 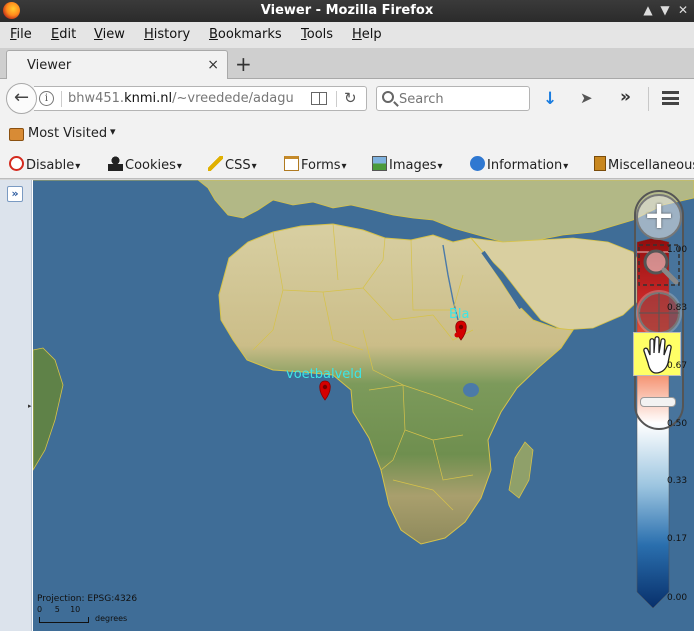 I want to click on globe-icon, so click(x=659, y=313).